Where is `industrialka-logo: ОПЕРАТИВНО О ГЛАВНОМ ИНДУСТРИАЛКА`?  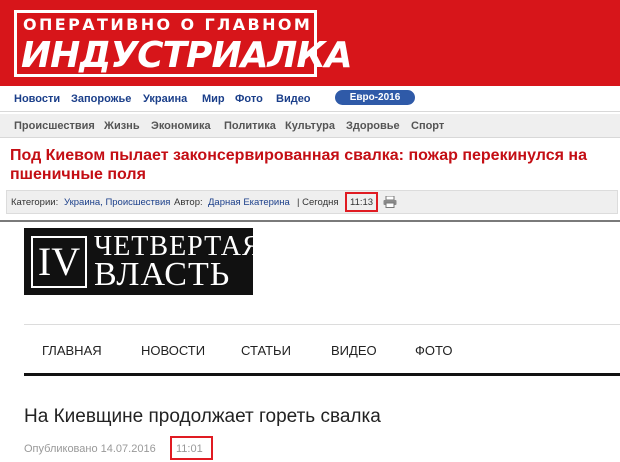 industrialka-logo: ОПЕРАТИВНО О ГЛАВНОМ ИНДУСТРИАЛКА is located at coordinates (183, 43).